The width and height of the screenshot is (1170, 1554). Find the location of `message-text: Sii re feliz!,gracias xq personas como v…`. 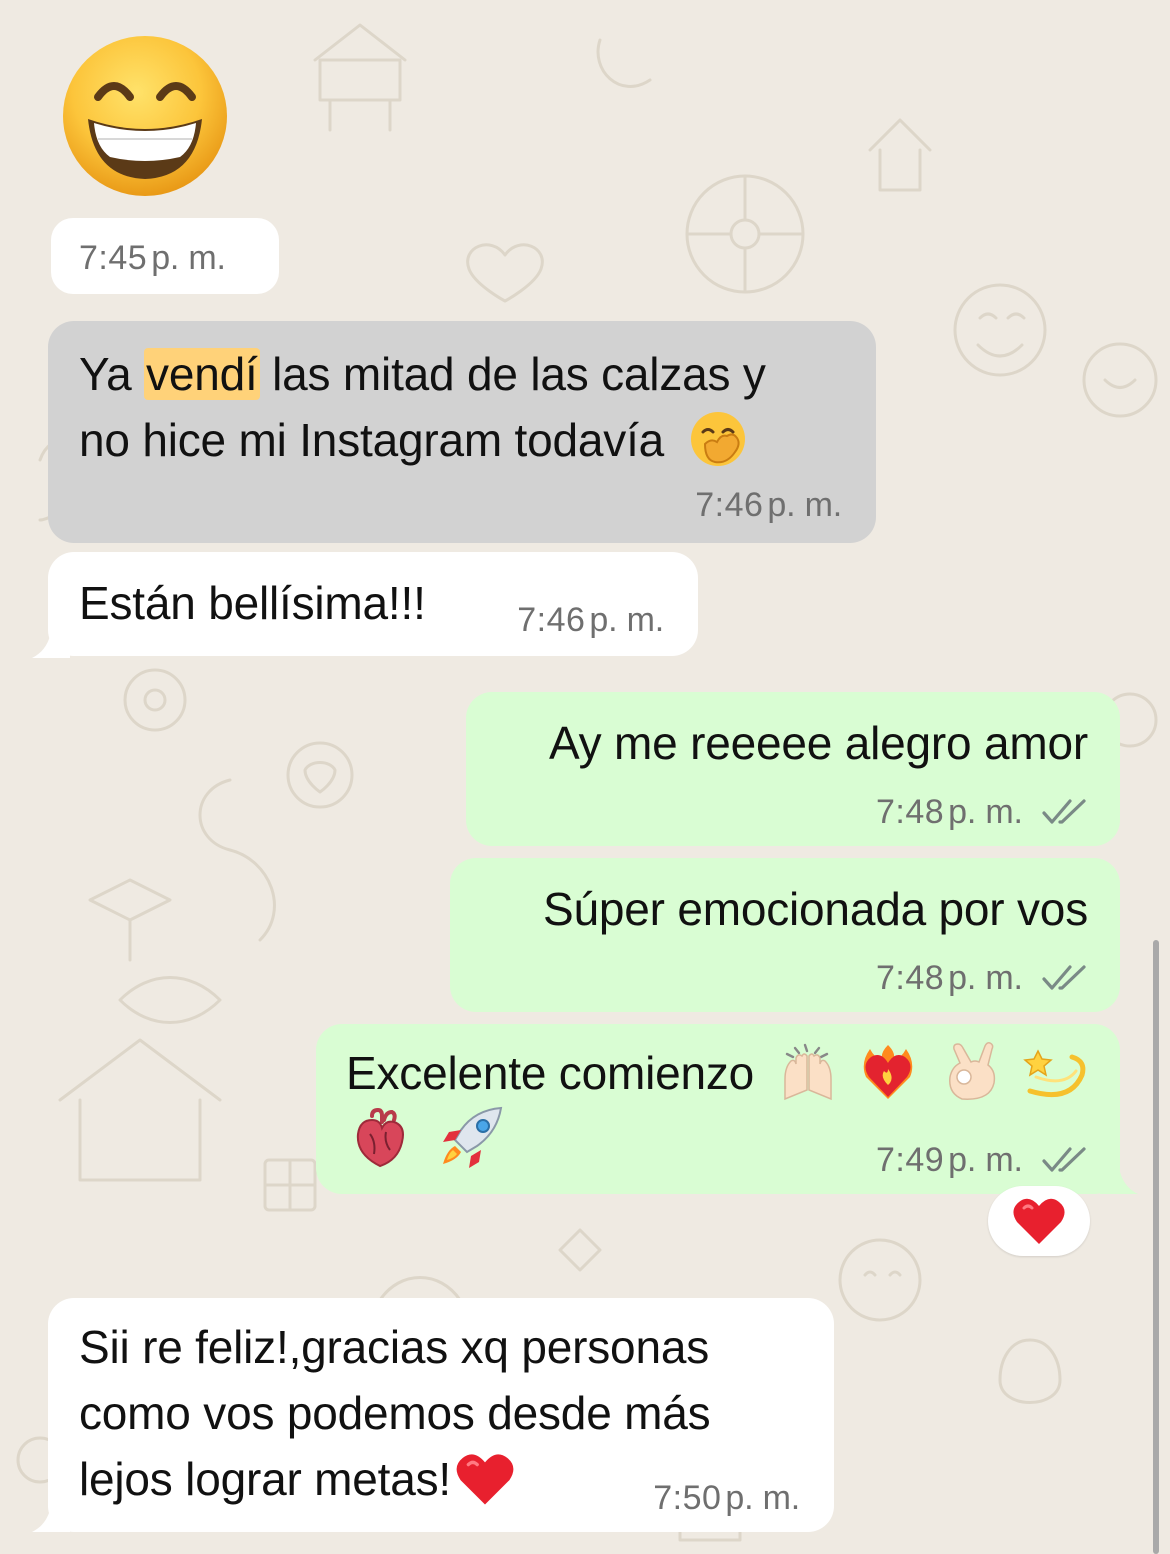

message-text: Sii re feliz!,gracias xq personas como v… is located at coordinates (395, 1413).